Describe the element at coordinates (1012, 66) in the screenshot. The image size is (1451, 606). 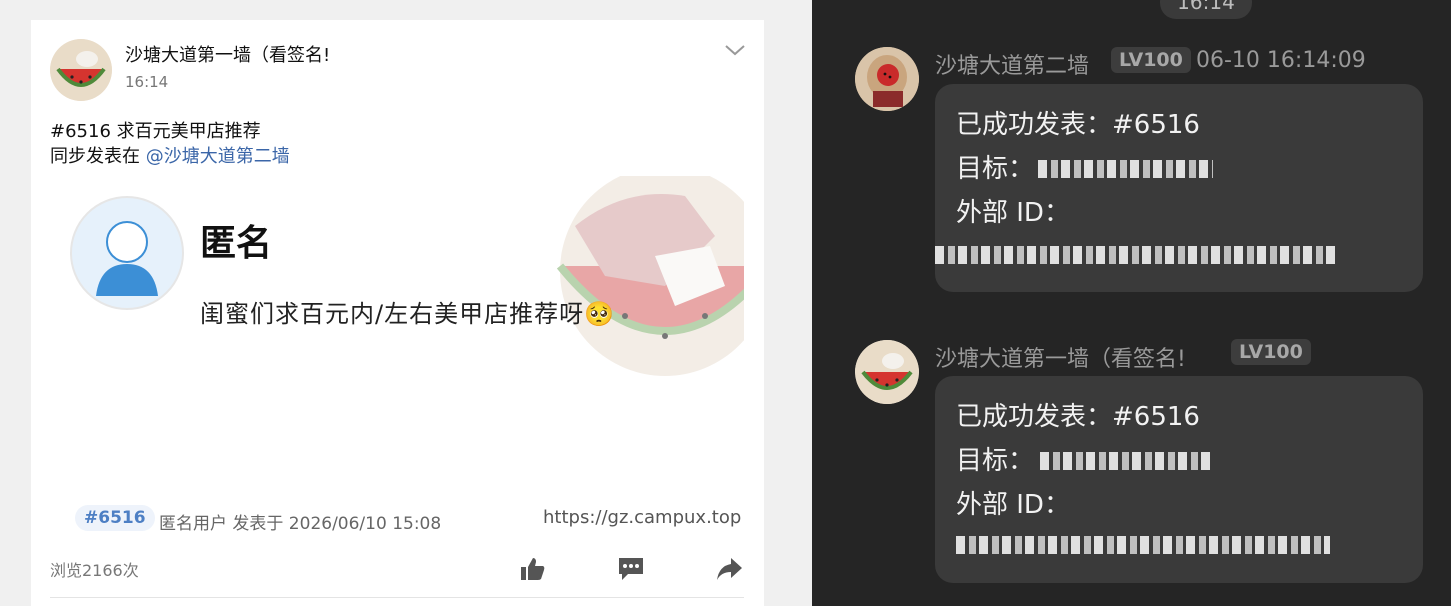
I see `sender-name: 沙塘大道第二墙` at that location.